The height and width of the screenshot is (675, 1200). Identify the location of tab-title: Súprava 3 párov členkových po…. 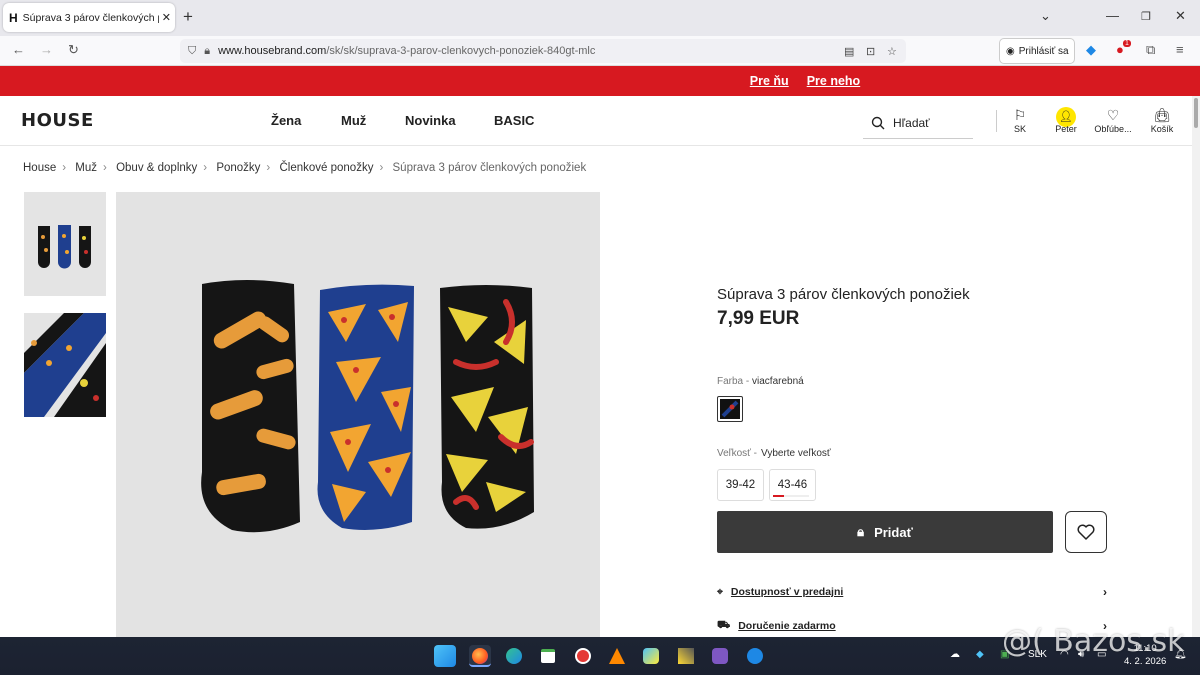
(90, 17).